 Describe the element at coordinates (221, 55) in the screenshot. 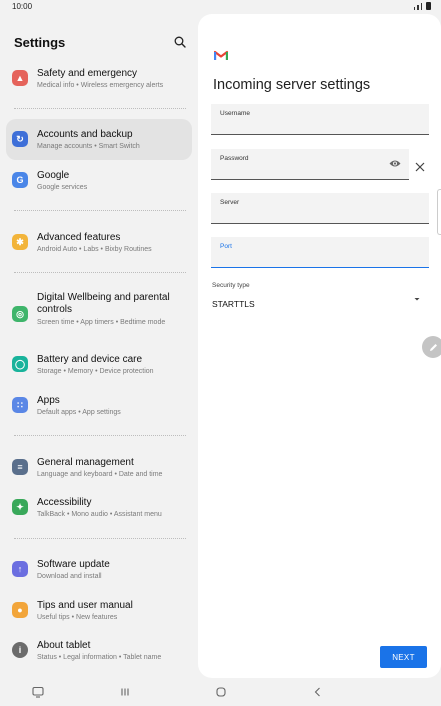

I see `gmail-logo-icon` at that location.